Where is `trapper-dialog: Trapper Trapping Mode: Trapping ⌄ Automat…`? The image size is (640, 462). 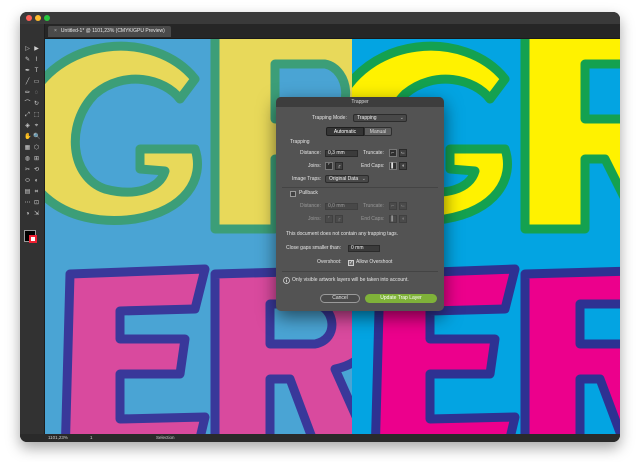 trapper-dialog: Trapper Trapping Mode: Trapping ⌄ Automat… is located at coordinates (360, 204).